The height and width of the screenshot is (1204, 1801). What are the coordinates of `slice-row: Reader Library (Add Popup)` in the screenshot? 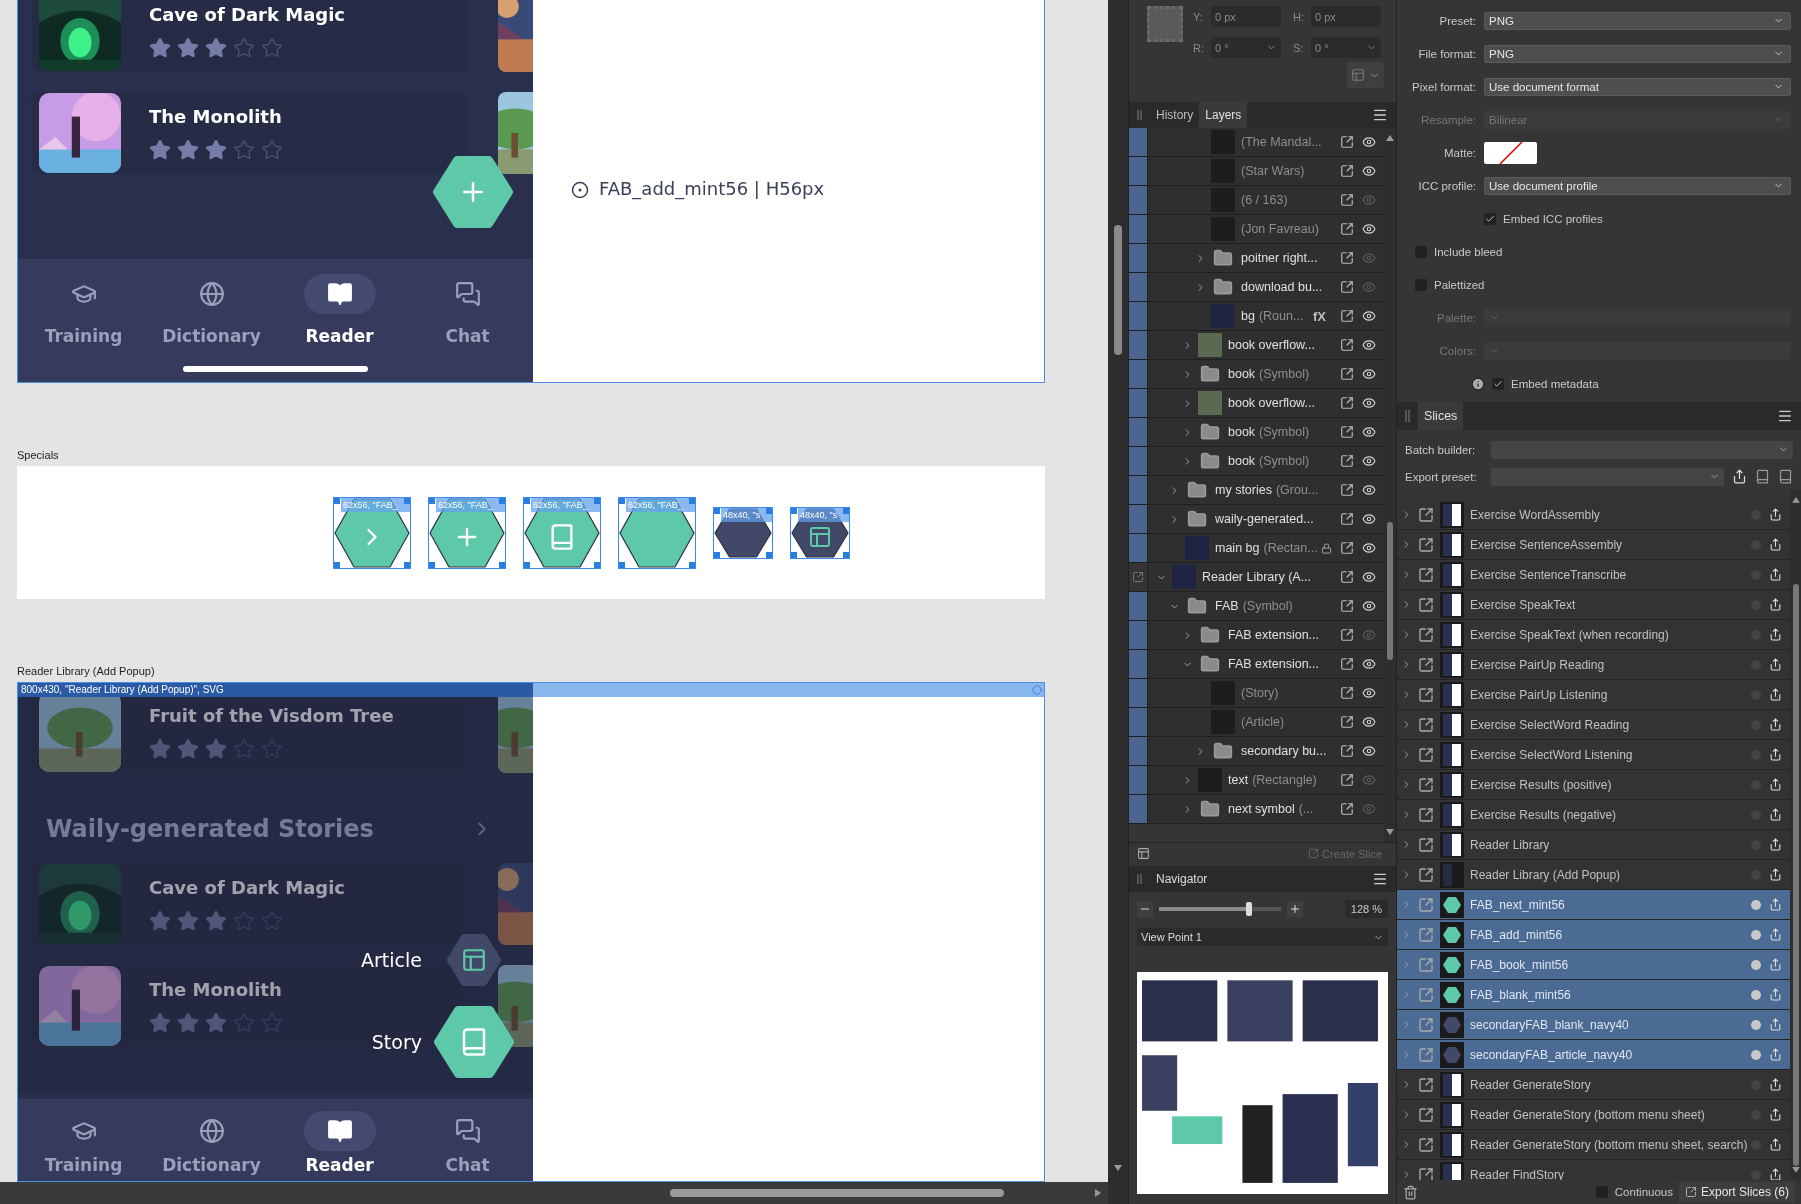 It's located at (1593, 875).